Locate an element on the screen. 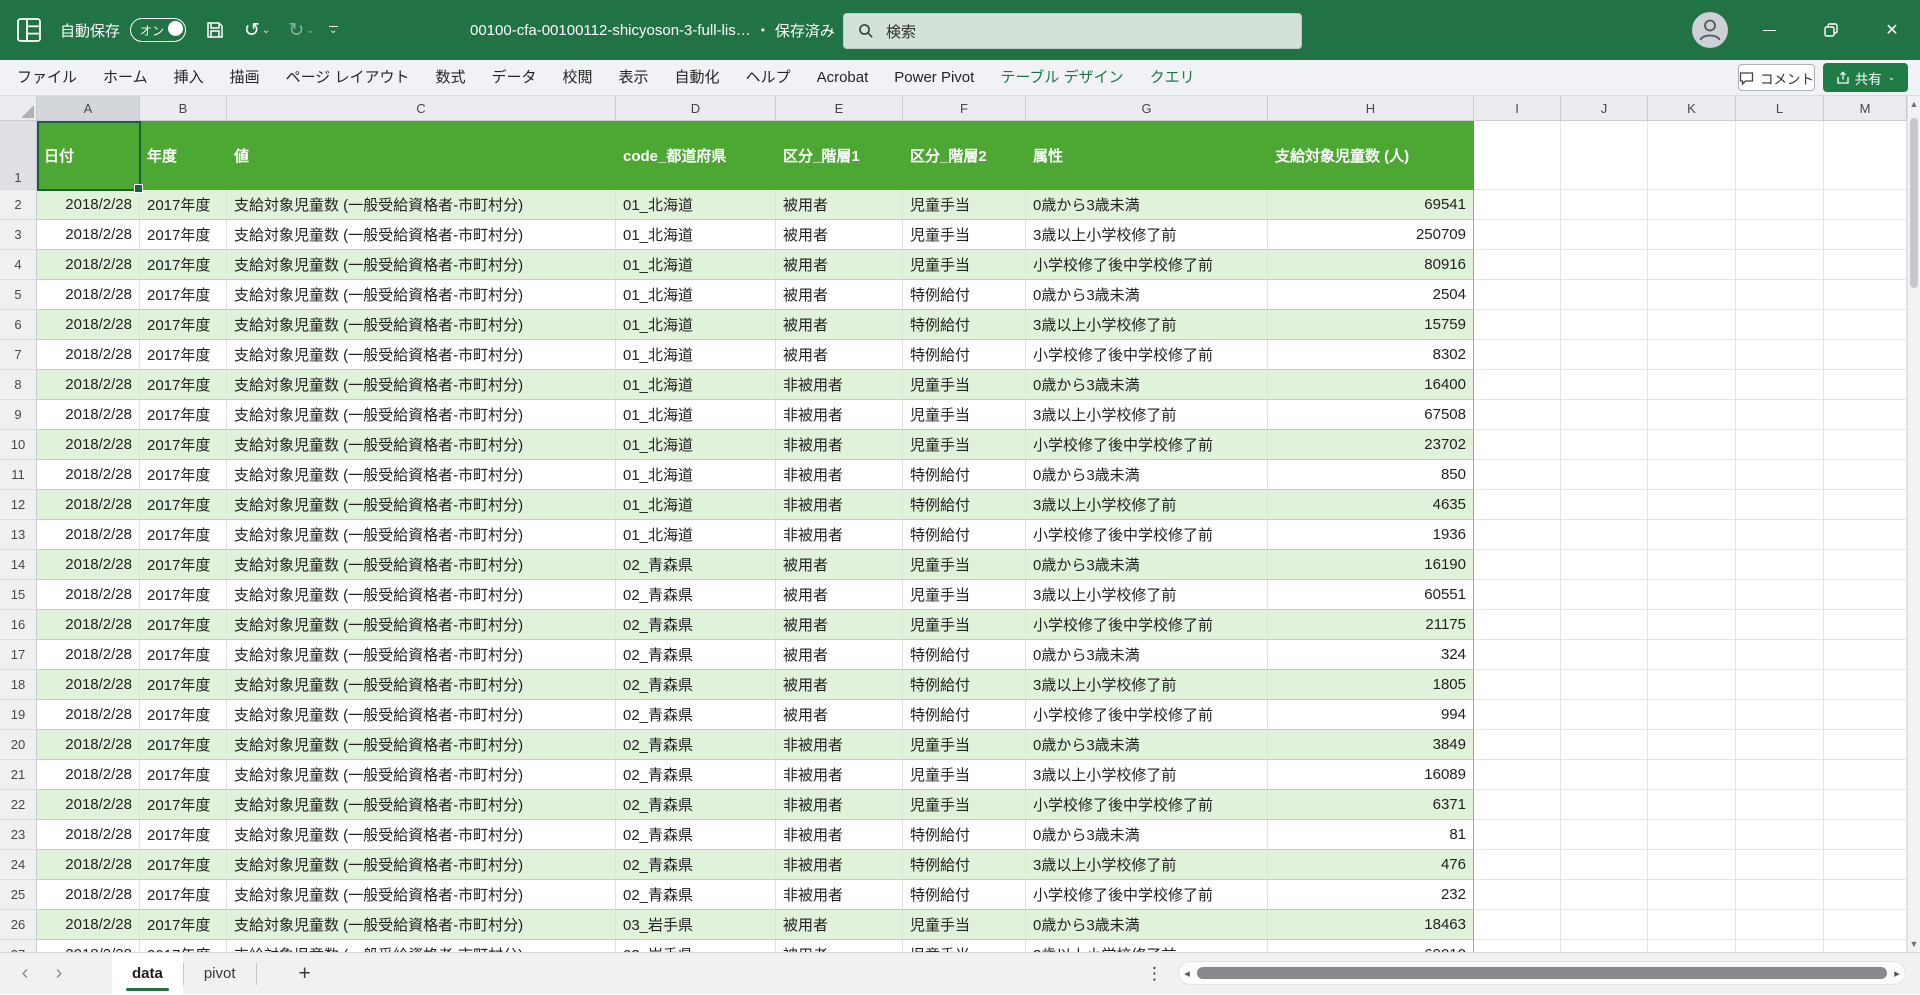  cell-C20: 支給対象児童数 (一般受給資格者-市町村分) is located at coordinates (421, 745).